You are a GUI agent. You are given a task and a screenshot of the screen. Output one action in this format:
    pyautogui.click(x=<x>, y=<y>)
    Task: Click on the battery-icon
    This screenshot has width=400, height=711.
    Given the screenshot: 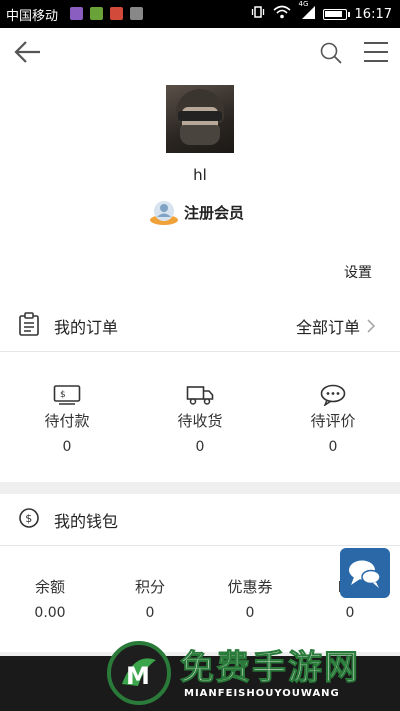 What is the action you would take?
    pyautogui.click(x=336, y=14)
    